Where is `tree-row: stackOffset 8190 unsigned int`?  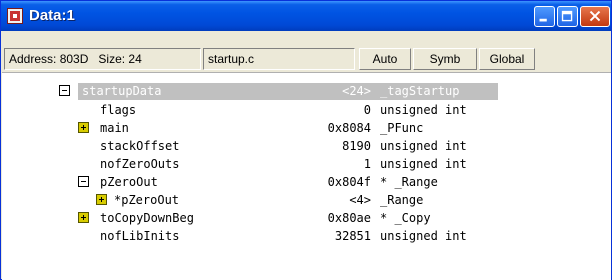 tree-row: stackOffset 8190 unsigned int is located at coordinates (306, 146).